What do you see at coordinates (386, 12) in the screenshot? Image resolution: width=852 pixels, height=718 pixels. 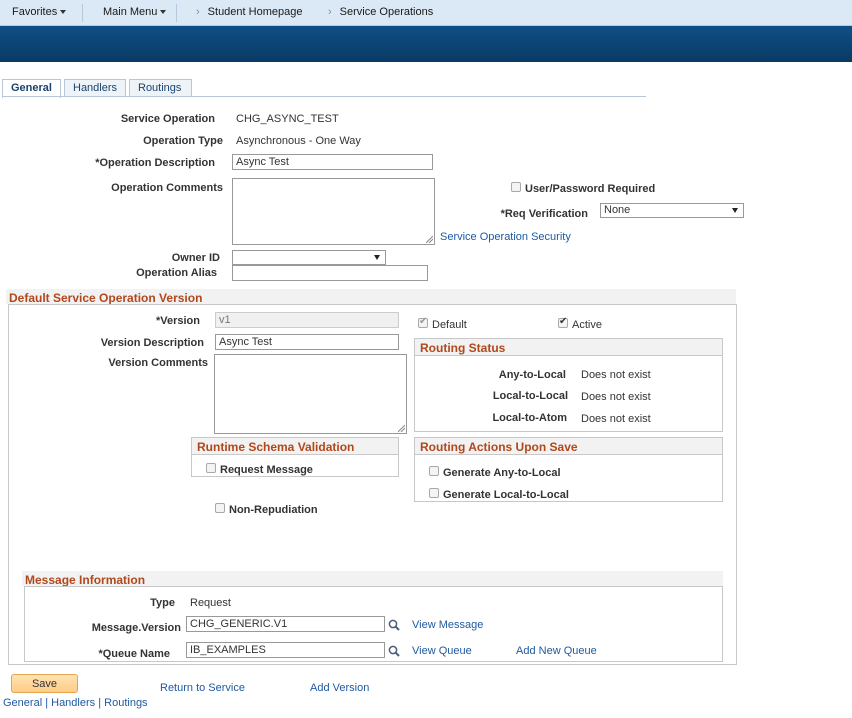 I see `breadcrumb-label: Service Operations` at bounding box center [386, 12].